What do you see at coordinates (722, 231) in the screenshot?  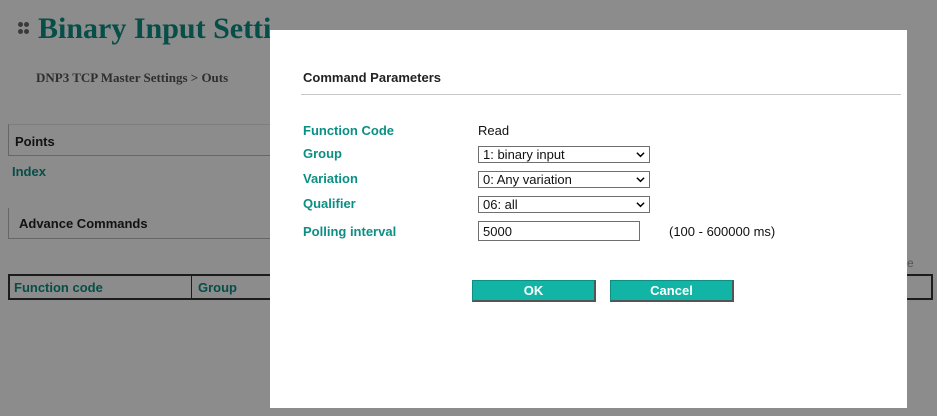 I see `polling-interval-hint: (100 - 600000 ms)` at bounding box center [722, 231].